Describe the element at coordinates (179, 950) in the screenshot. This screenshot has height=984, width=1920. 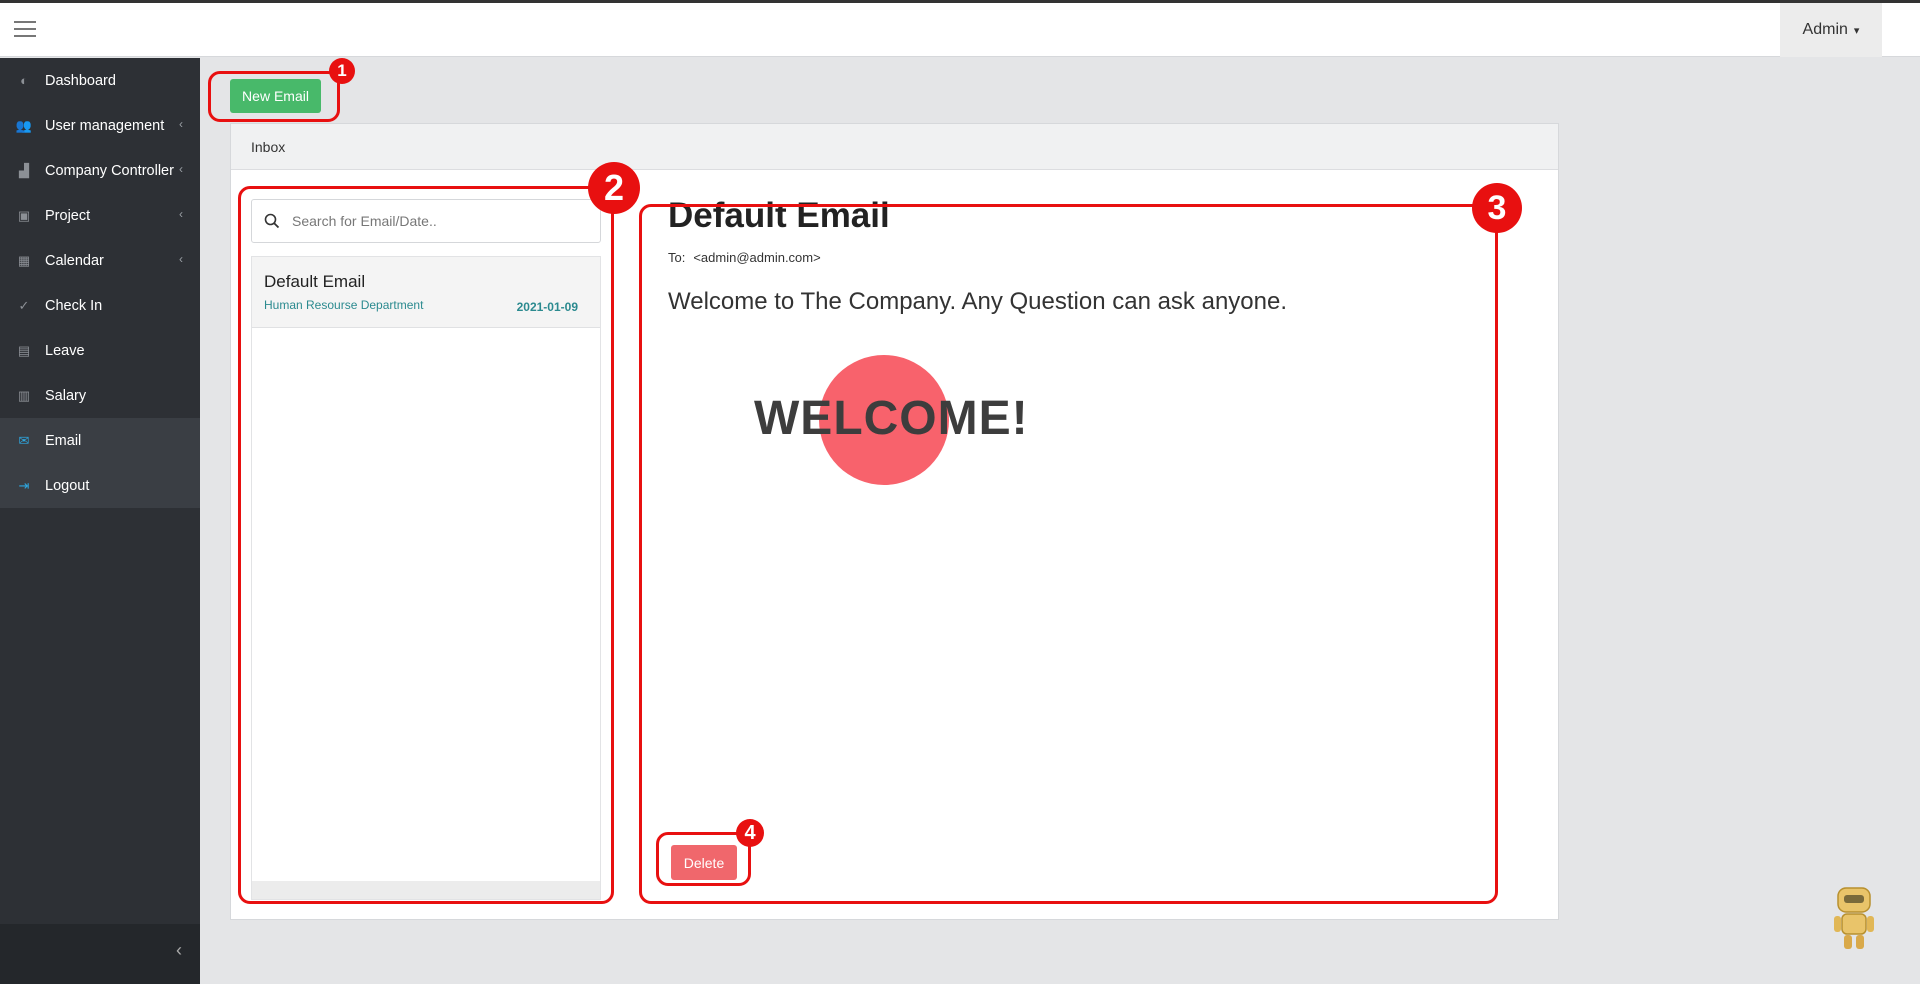
I see `collapse-sidebar-icon: ‹` at that location.